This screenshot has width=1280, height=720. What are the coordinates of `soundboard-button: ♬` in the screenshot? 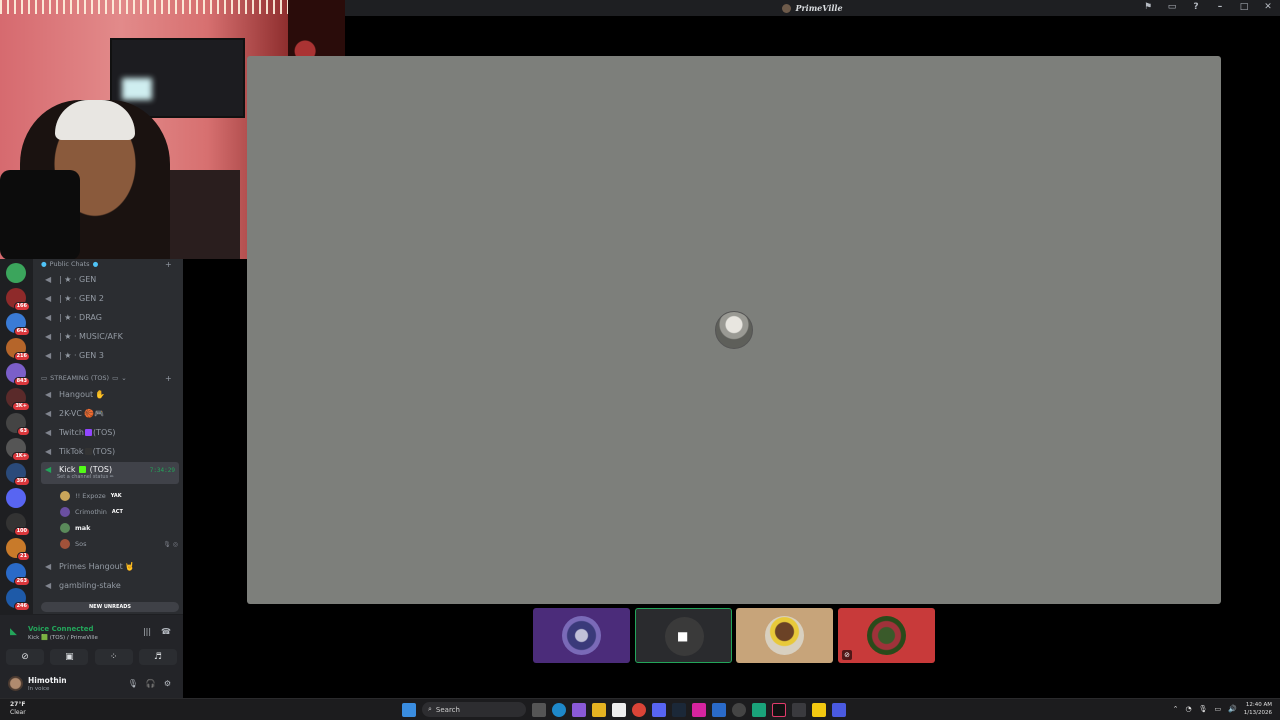 It's located at (157, 657).